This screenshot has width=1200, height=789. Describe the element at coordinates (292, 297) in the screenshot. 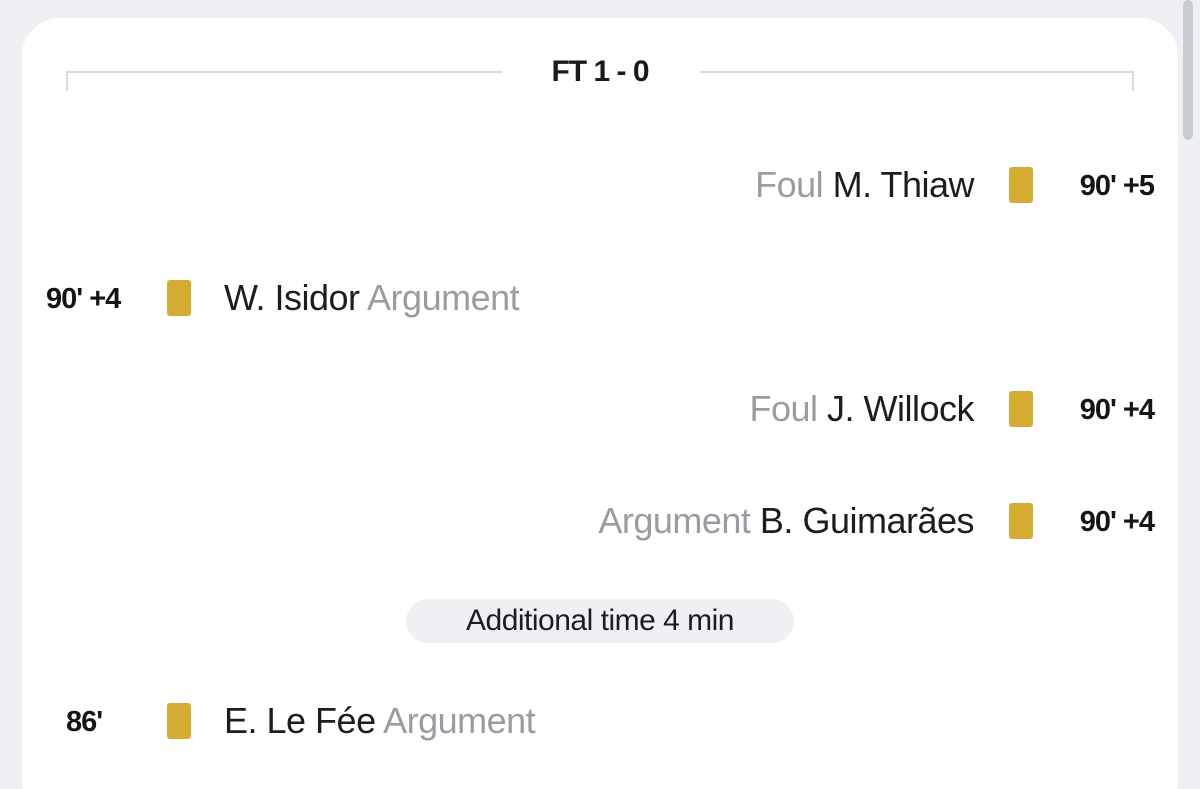

I see `event-player: W. Isidor` at that location.